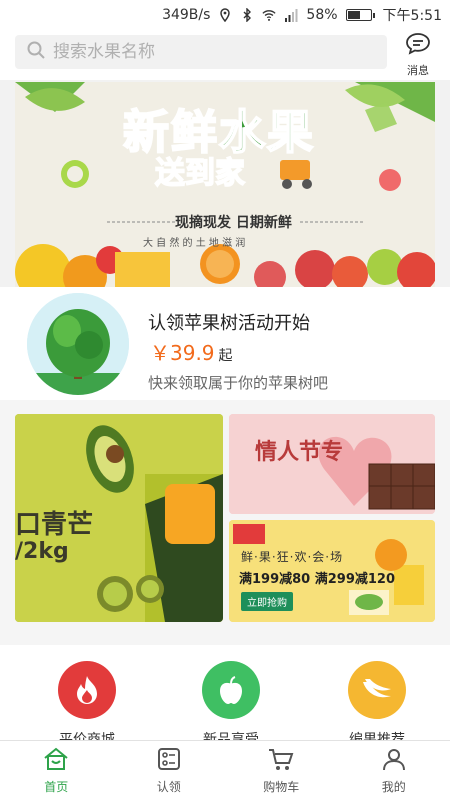 The width and height of the screenshot is (450, 800). I want to click on user-icon, so click(394, 761).